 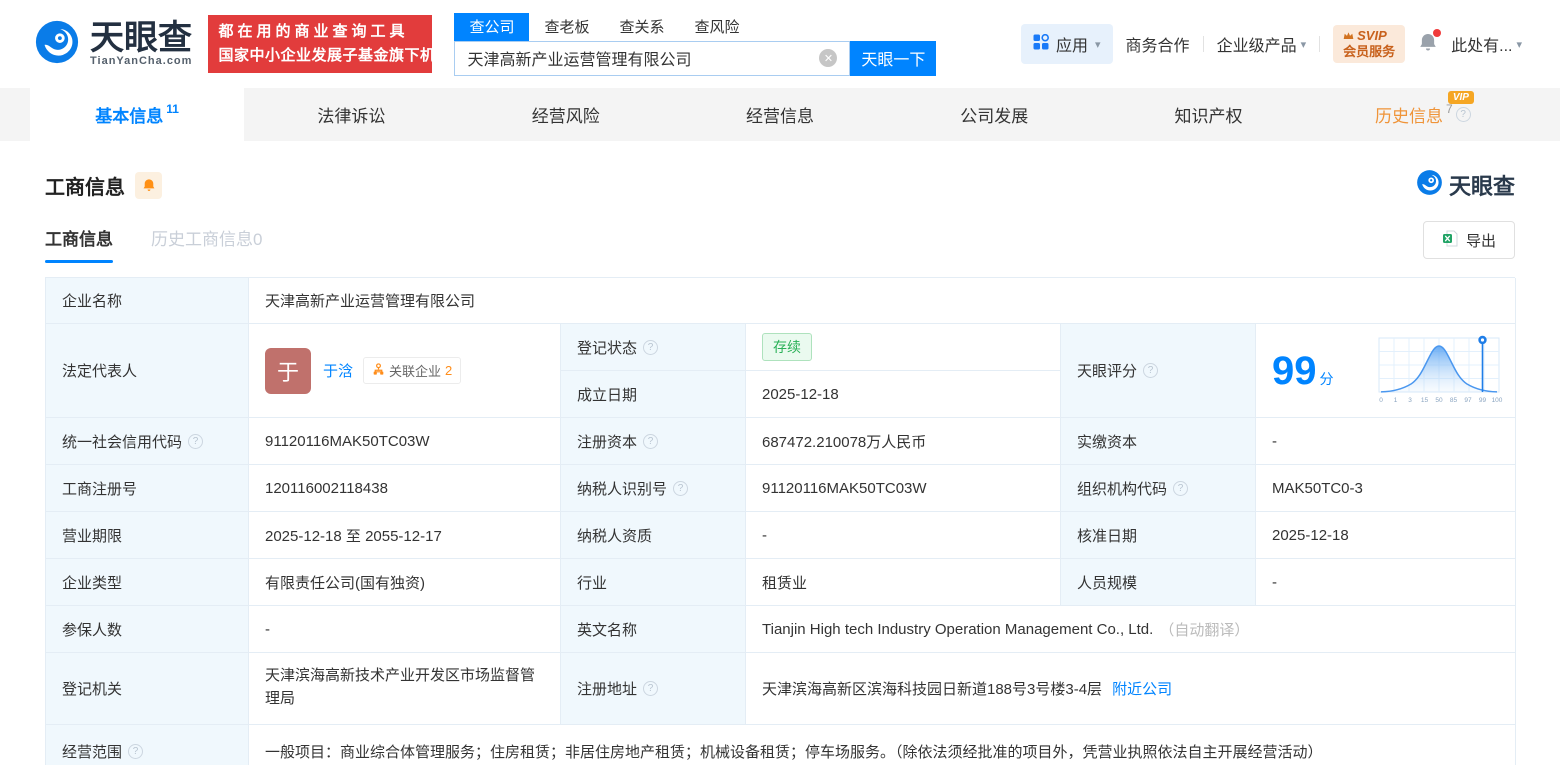 What do you see at coordinates (1386, 535) in the screenshot?
I see `field-value-approval-date: 2025-12-18` at bounding box center [1386, 535].